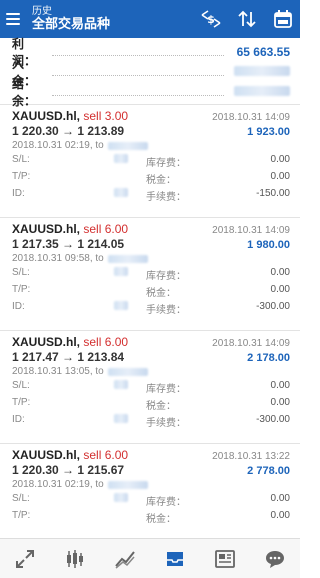 This screenshot has width=320, height=578. I want to click on profit-row: 利润： 65 663.55, so click(151, 52).